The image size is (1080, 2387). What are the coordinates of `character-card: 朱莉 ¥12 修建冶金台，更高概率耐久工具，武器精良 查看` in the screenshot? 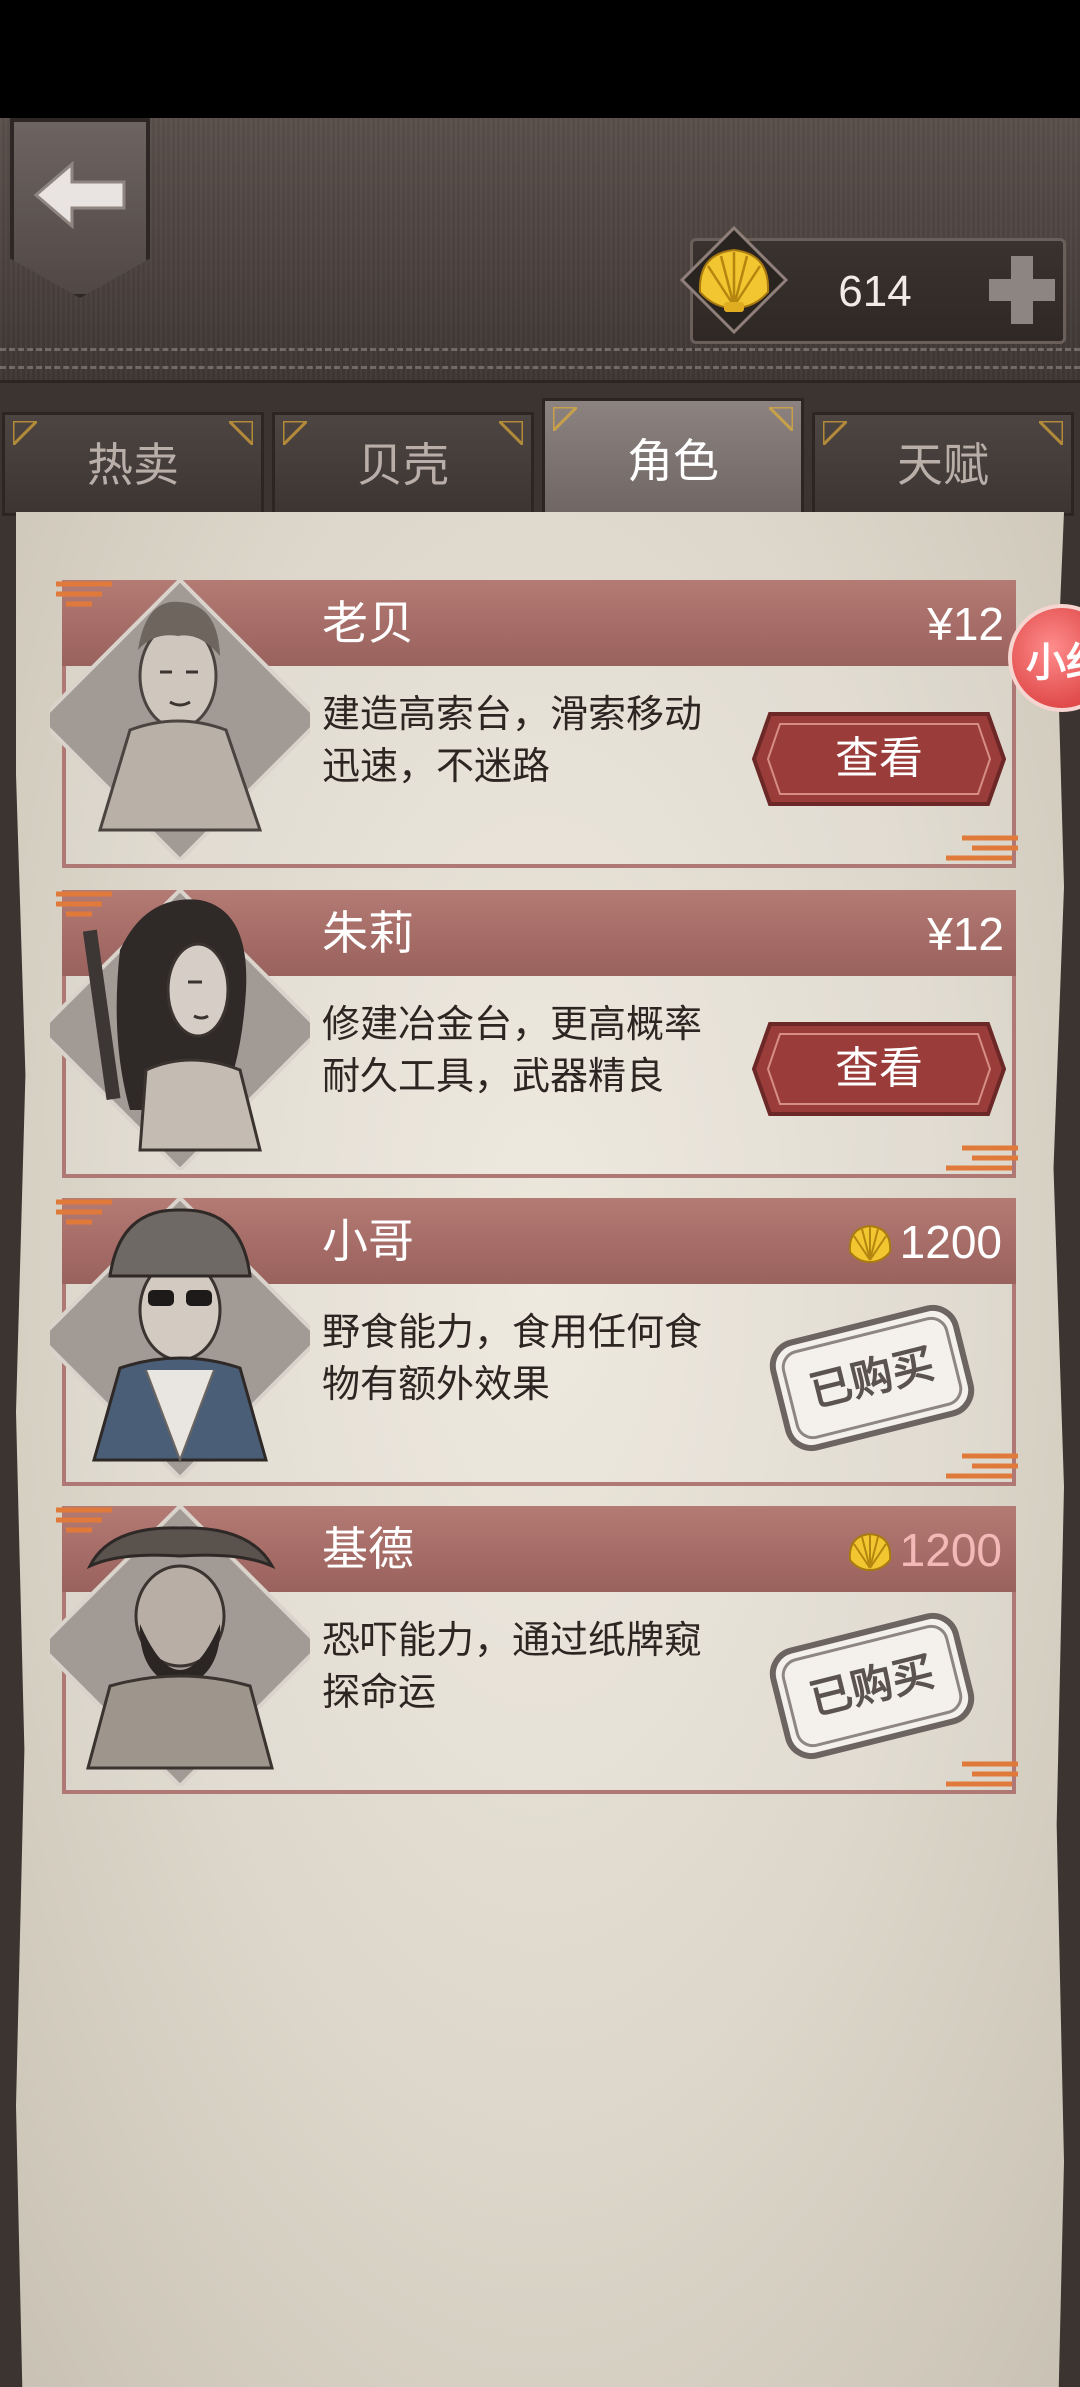 It's located at (534, 1034).